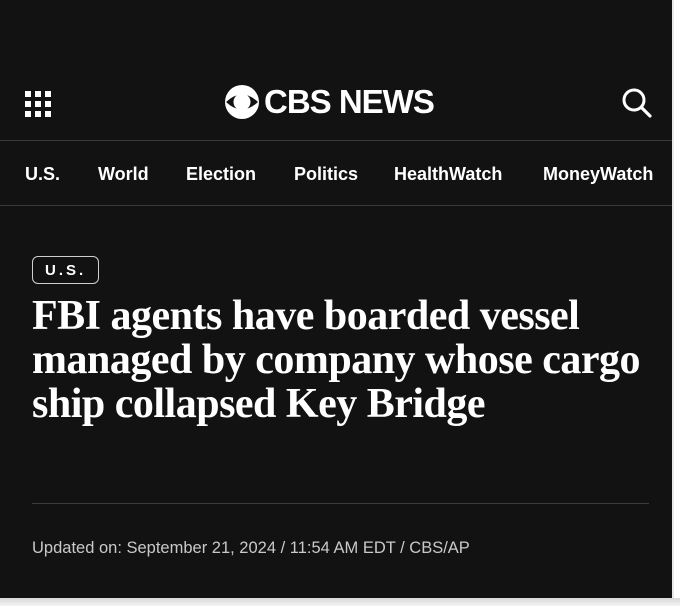  I want to click on nav-item-politics: Politics, so click(326, 174).